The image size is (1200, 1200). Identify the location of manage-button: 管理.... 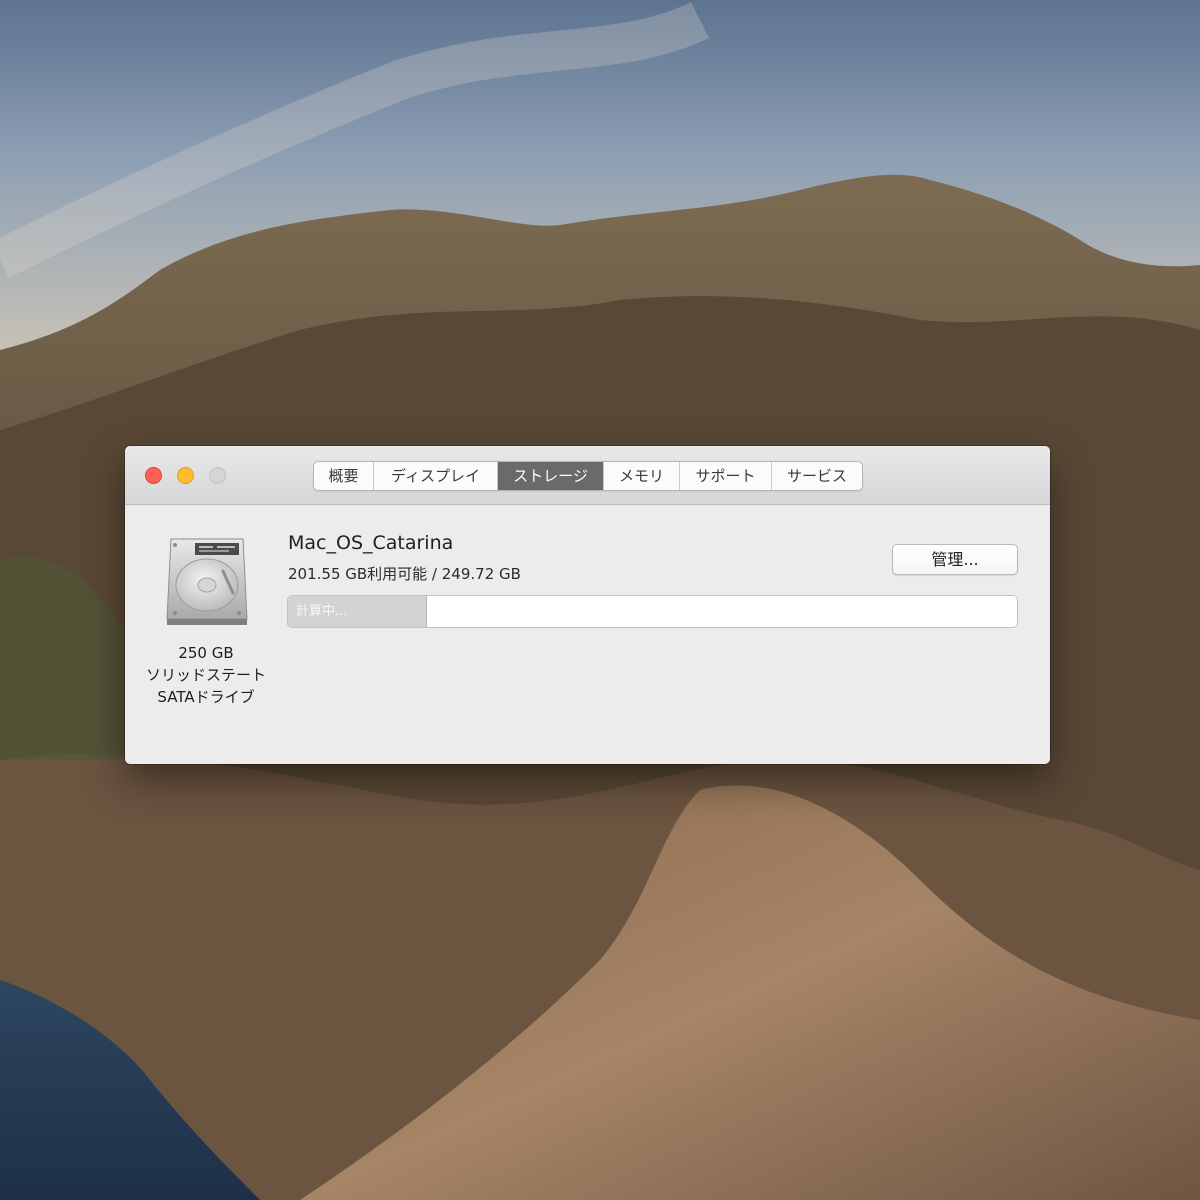
(955, 559).